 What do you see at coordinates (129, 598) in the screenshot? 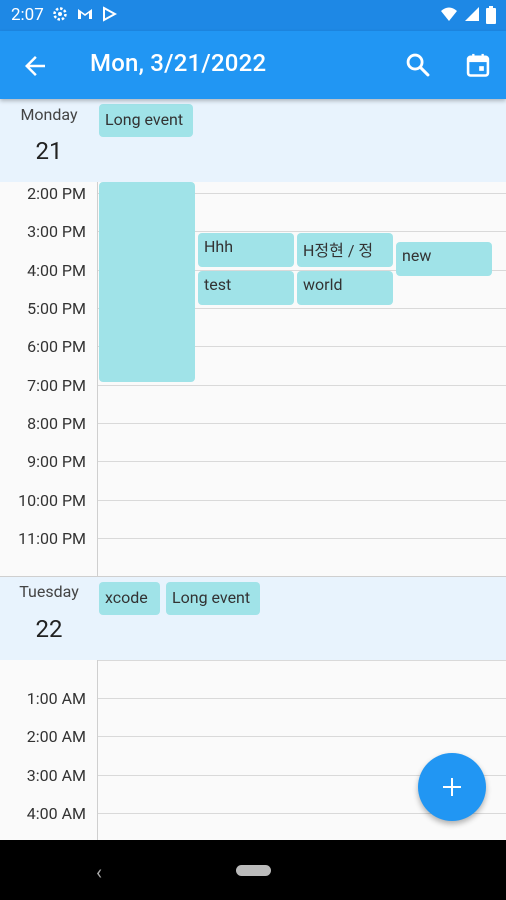
I see `all-day-event: xcode` at bounding box center [129, 598].